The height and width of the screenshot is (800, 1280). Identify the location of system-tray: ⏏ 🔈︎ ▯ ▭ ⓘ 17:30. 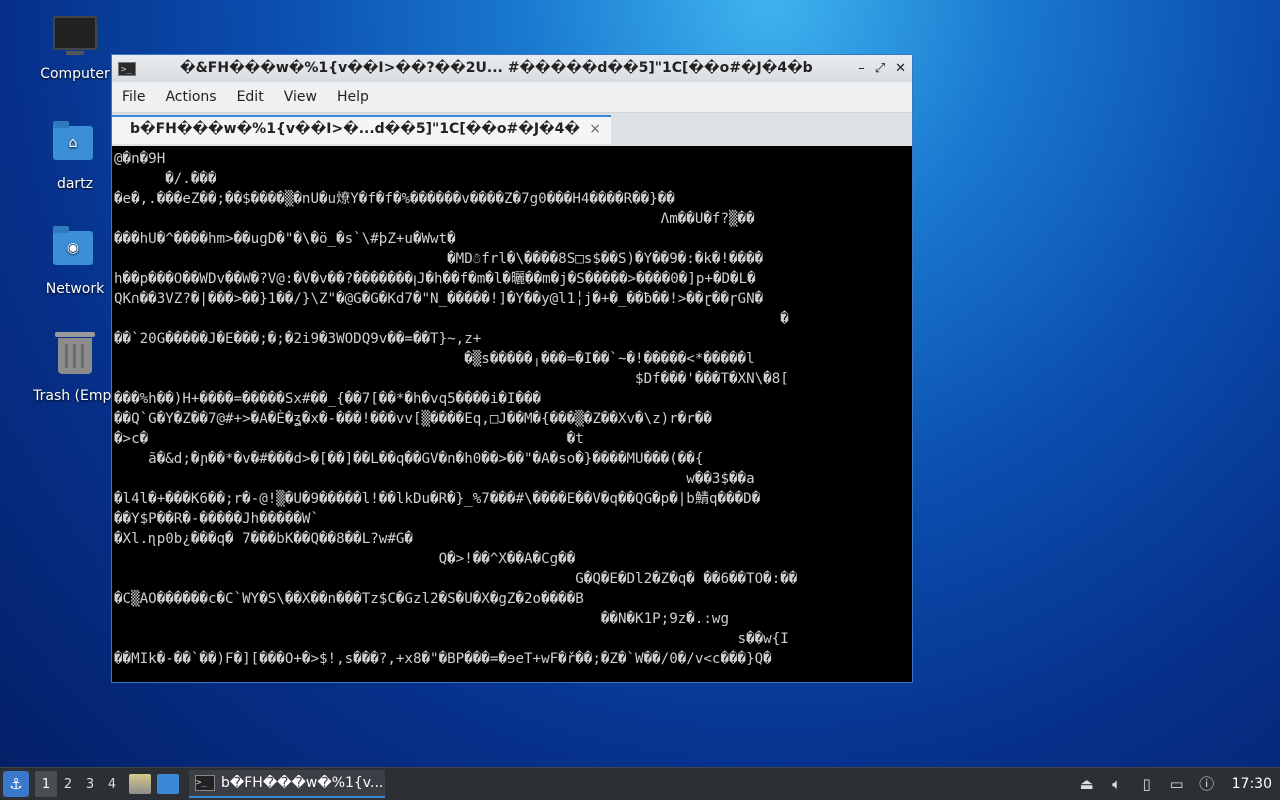
(1179, 784).